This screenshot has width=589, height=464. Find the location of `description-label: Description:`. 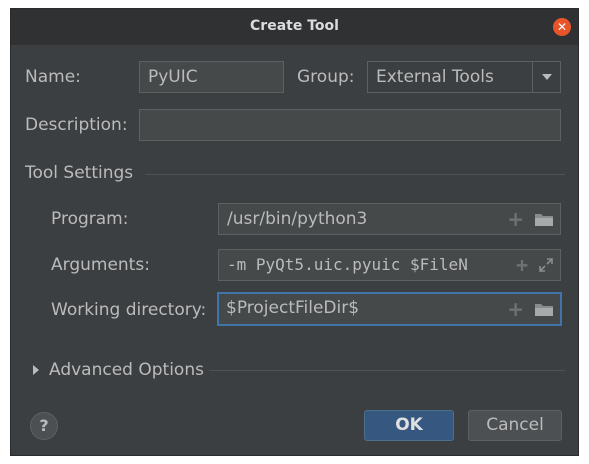

description-label: Description: is located at coordinates (76, 125).